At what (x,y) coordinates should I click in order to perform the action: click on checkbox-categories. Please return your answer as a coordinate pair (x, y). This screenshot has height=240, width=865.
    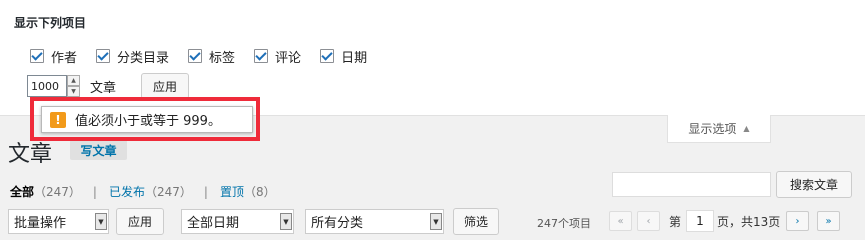
    Looking at the image, I should click on (103, 56).